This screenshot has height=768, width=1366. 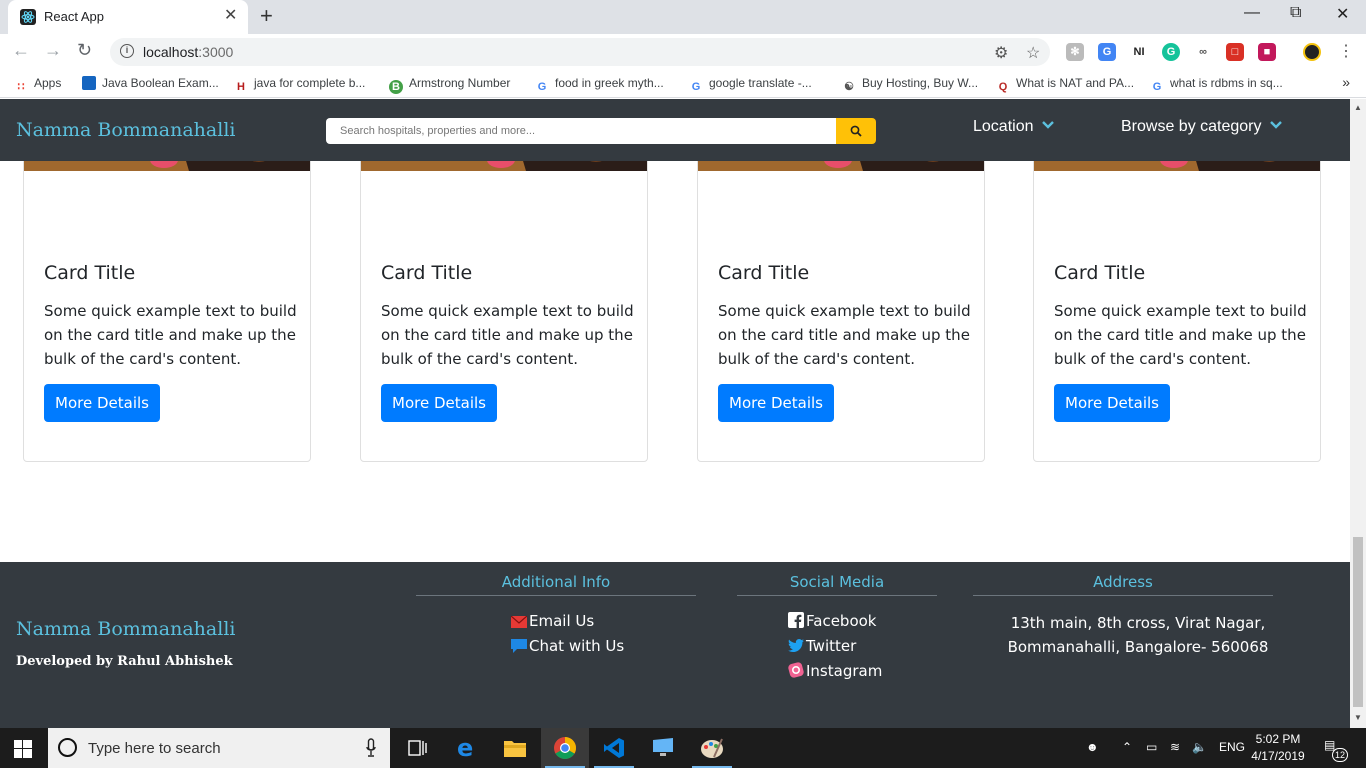 What do you see at coordinates (126, 629) in the screenshot?
I see `footer-brand: Namma Bommanahalli` at bounding box center [126, 629].